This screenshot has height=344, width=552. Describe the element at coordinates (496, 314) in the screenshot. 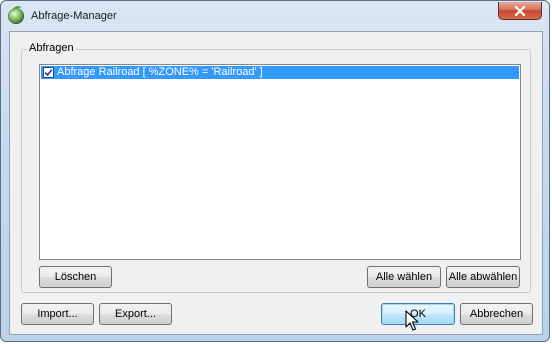

I see `cancel-button: Abbrechen` at that location.